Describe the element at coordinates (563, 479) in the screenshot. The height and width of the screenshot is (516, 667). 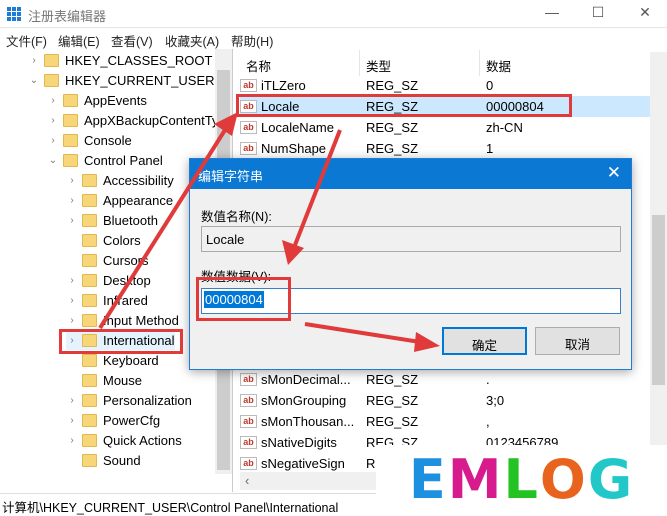
I see `logo-letter: O` at that location.